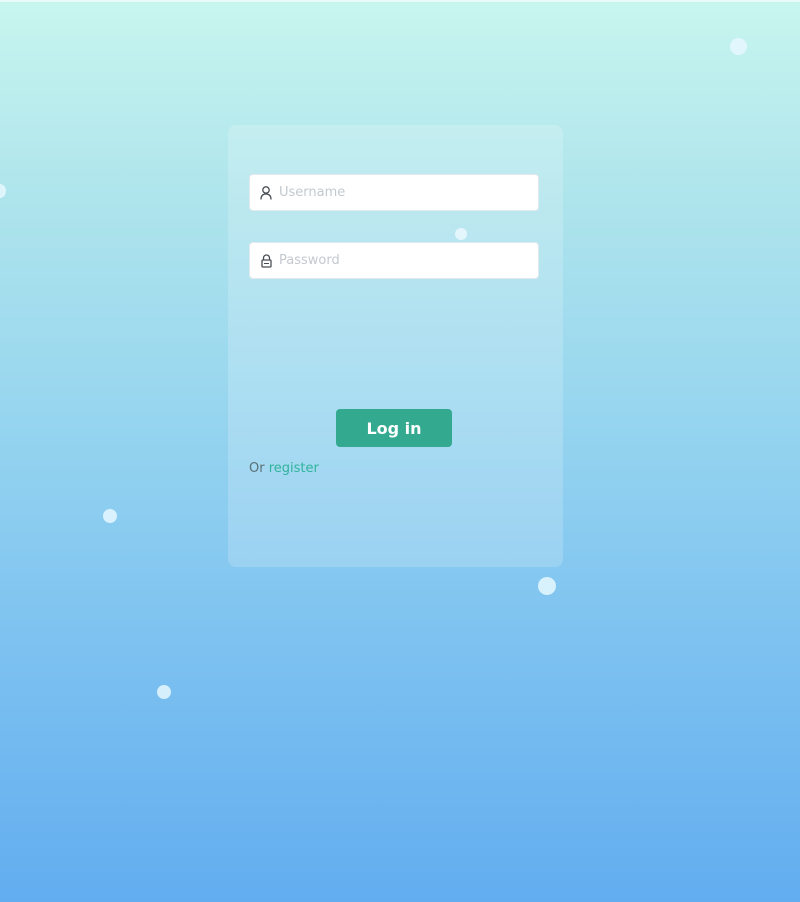 This screenshot has width=800, height=902. What do you see at coordinates (404, 192) in the screenshot?
I see `username-input` at bounding box center [404, 192].